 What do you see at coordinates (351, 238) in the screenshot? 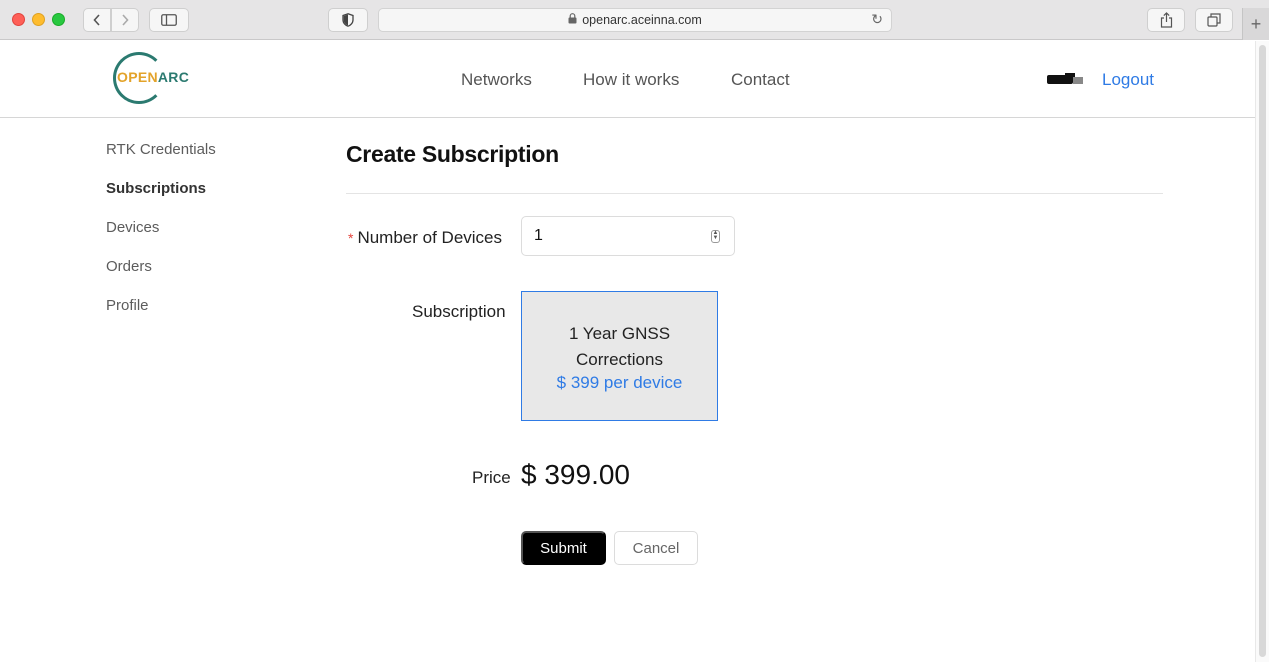
I see `required-marker: *` at bounding box center [351, 238].